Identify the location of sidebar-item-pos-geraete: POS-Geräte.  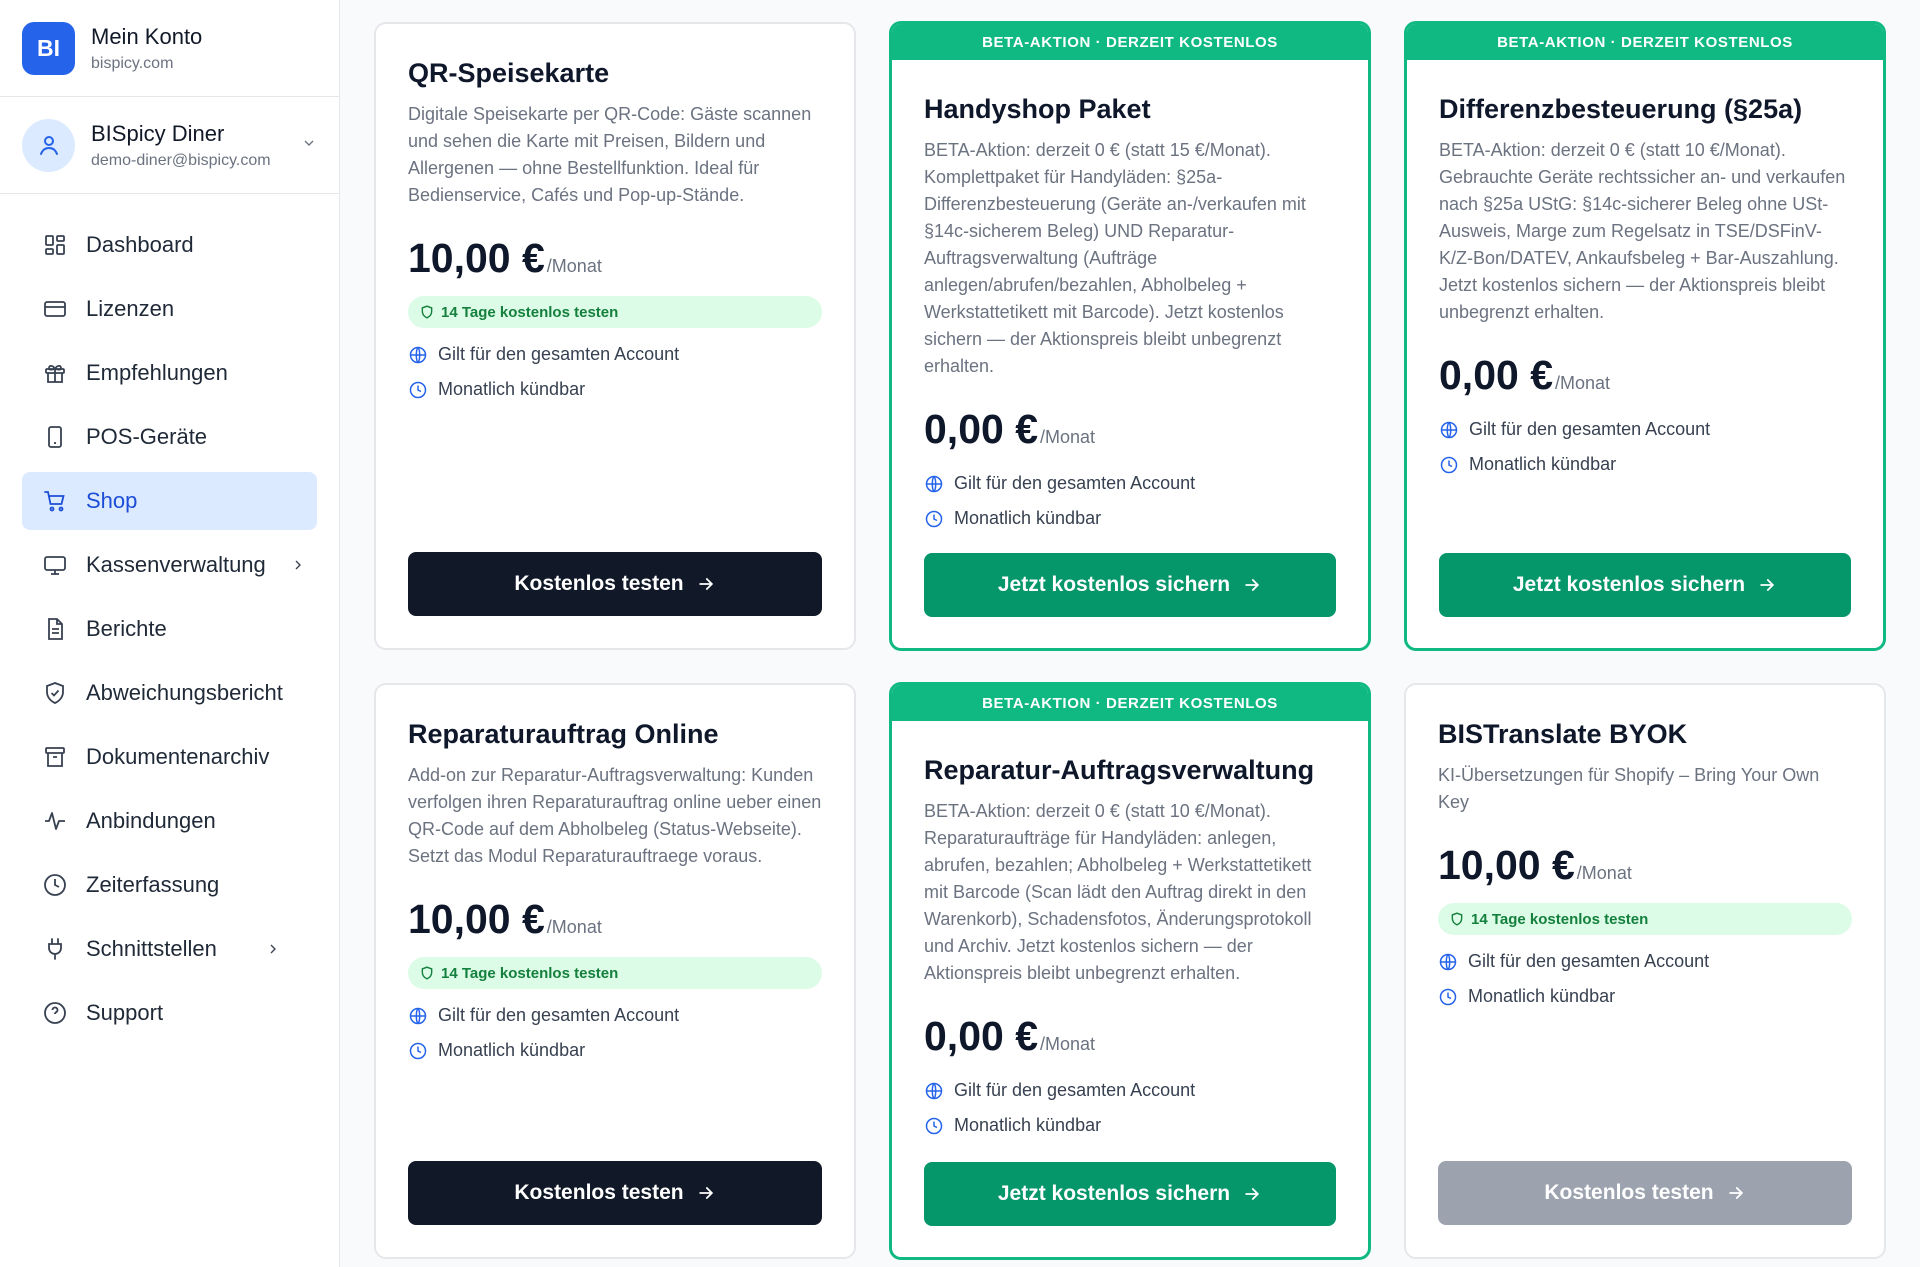
(169, 437).